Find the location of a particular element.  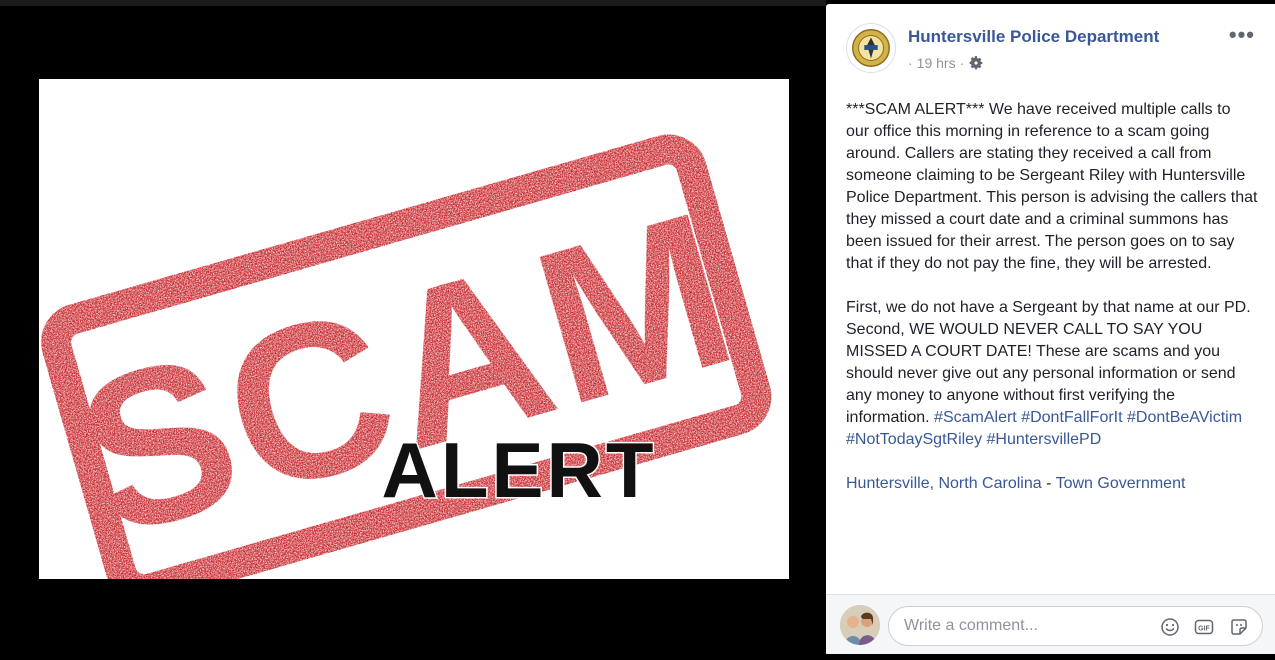

user-photo-icon is located at coordinates (860, 625).